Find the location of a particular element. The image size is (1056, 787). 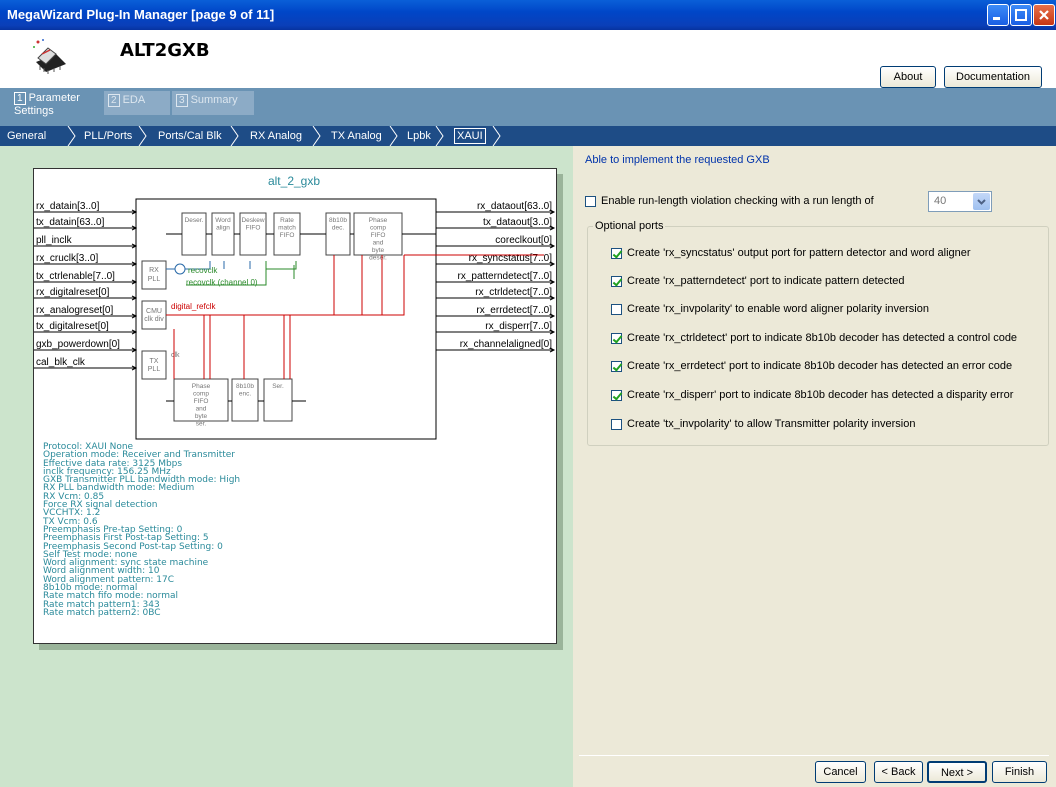

rx-block-label: 8b10b is located at coordinates (338, 220).